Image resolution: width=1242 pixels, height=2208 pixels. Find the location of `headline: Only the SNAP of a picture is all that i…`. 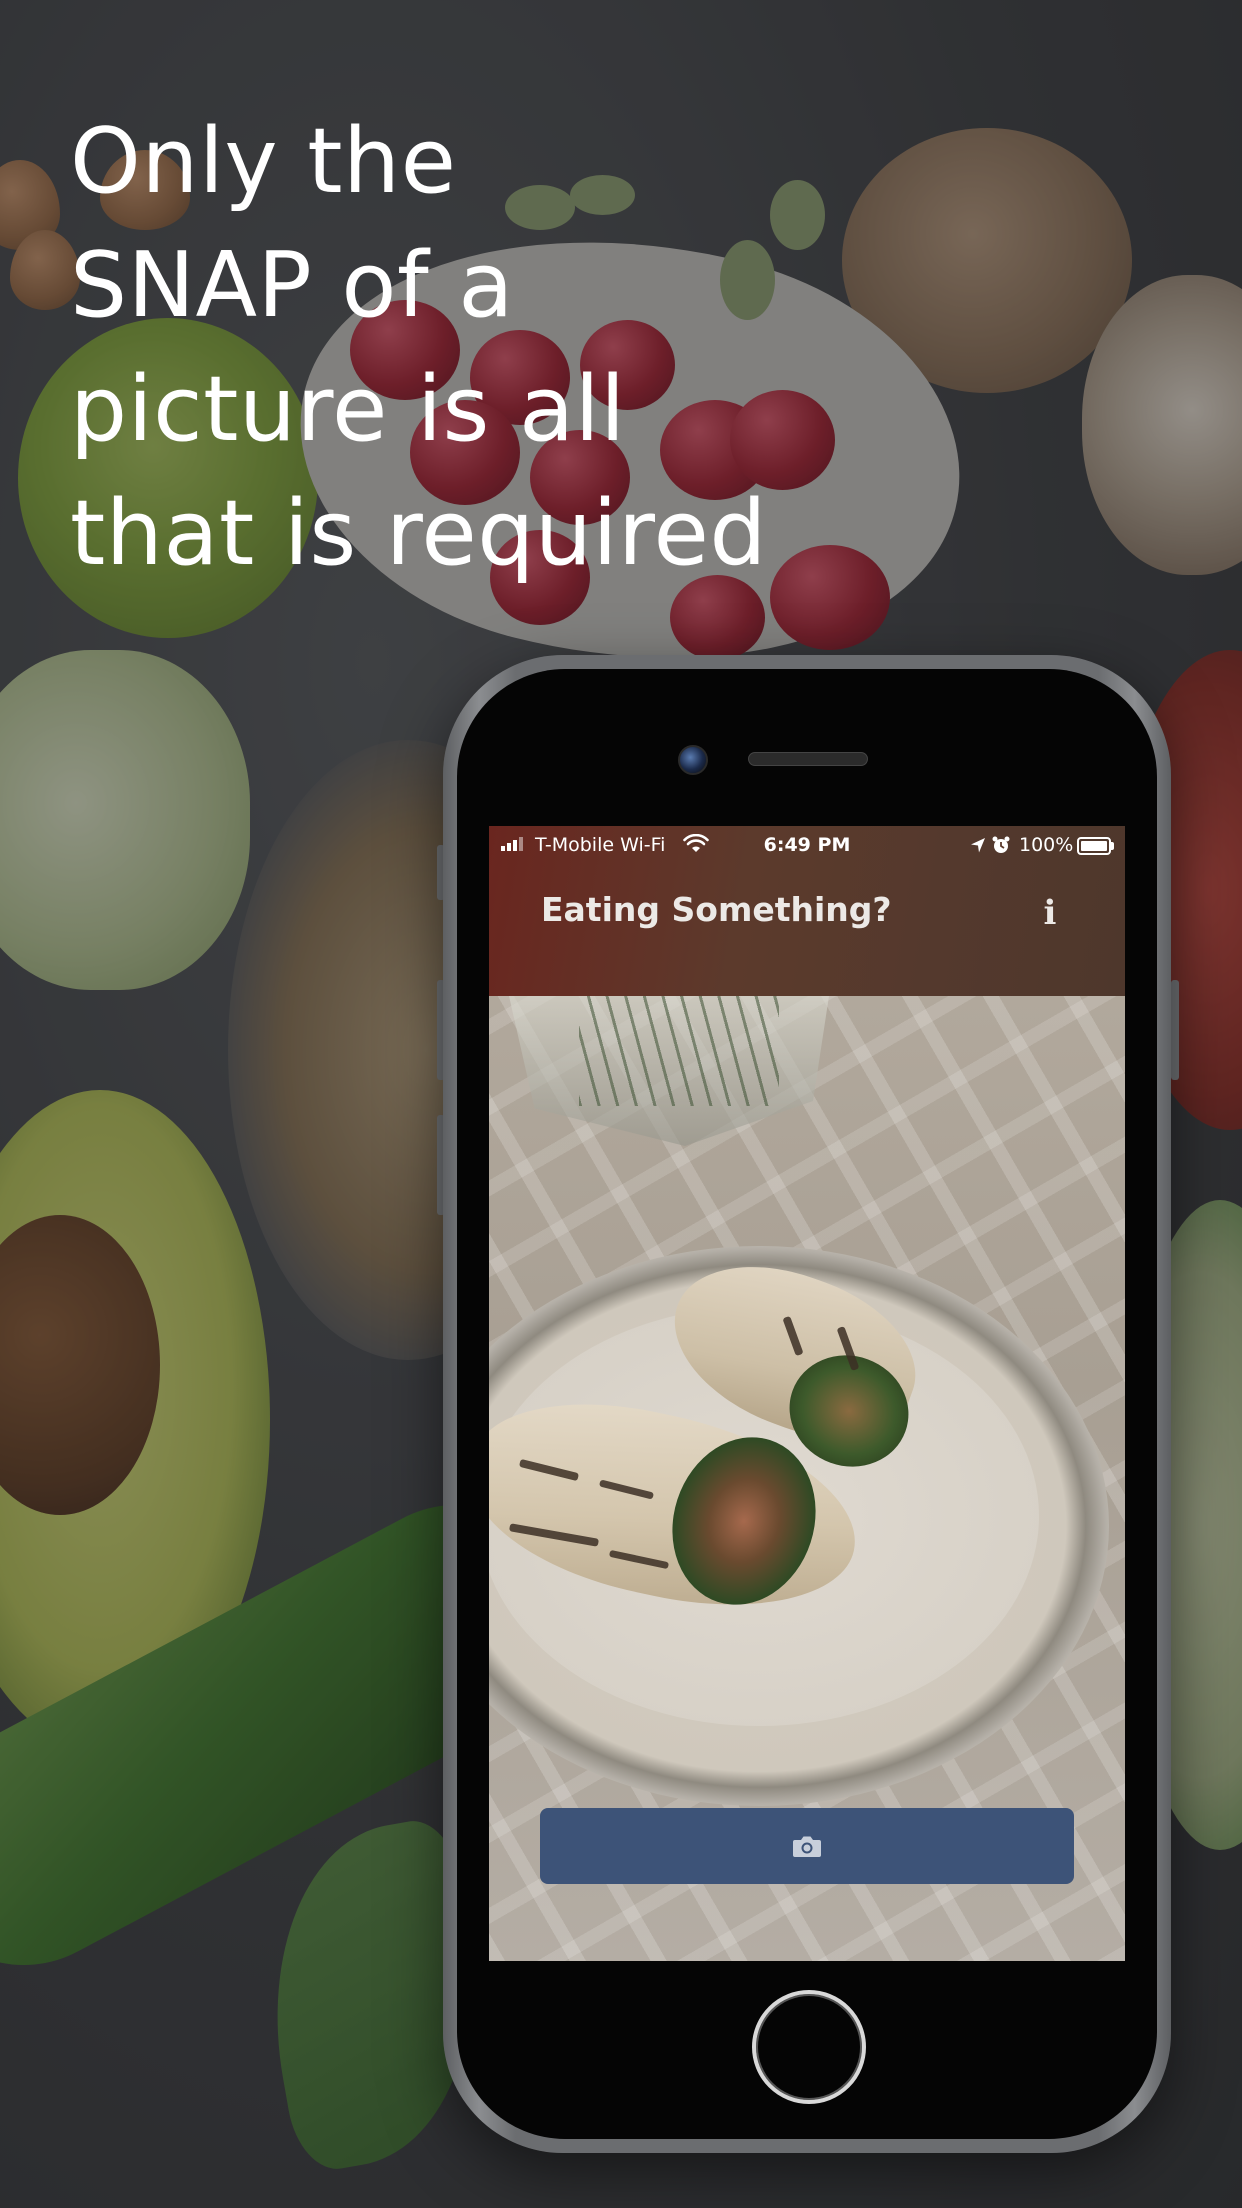

headline: Only the SNAP of a picture is all that i… is located at coordinates (430, 348).